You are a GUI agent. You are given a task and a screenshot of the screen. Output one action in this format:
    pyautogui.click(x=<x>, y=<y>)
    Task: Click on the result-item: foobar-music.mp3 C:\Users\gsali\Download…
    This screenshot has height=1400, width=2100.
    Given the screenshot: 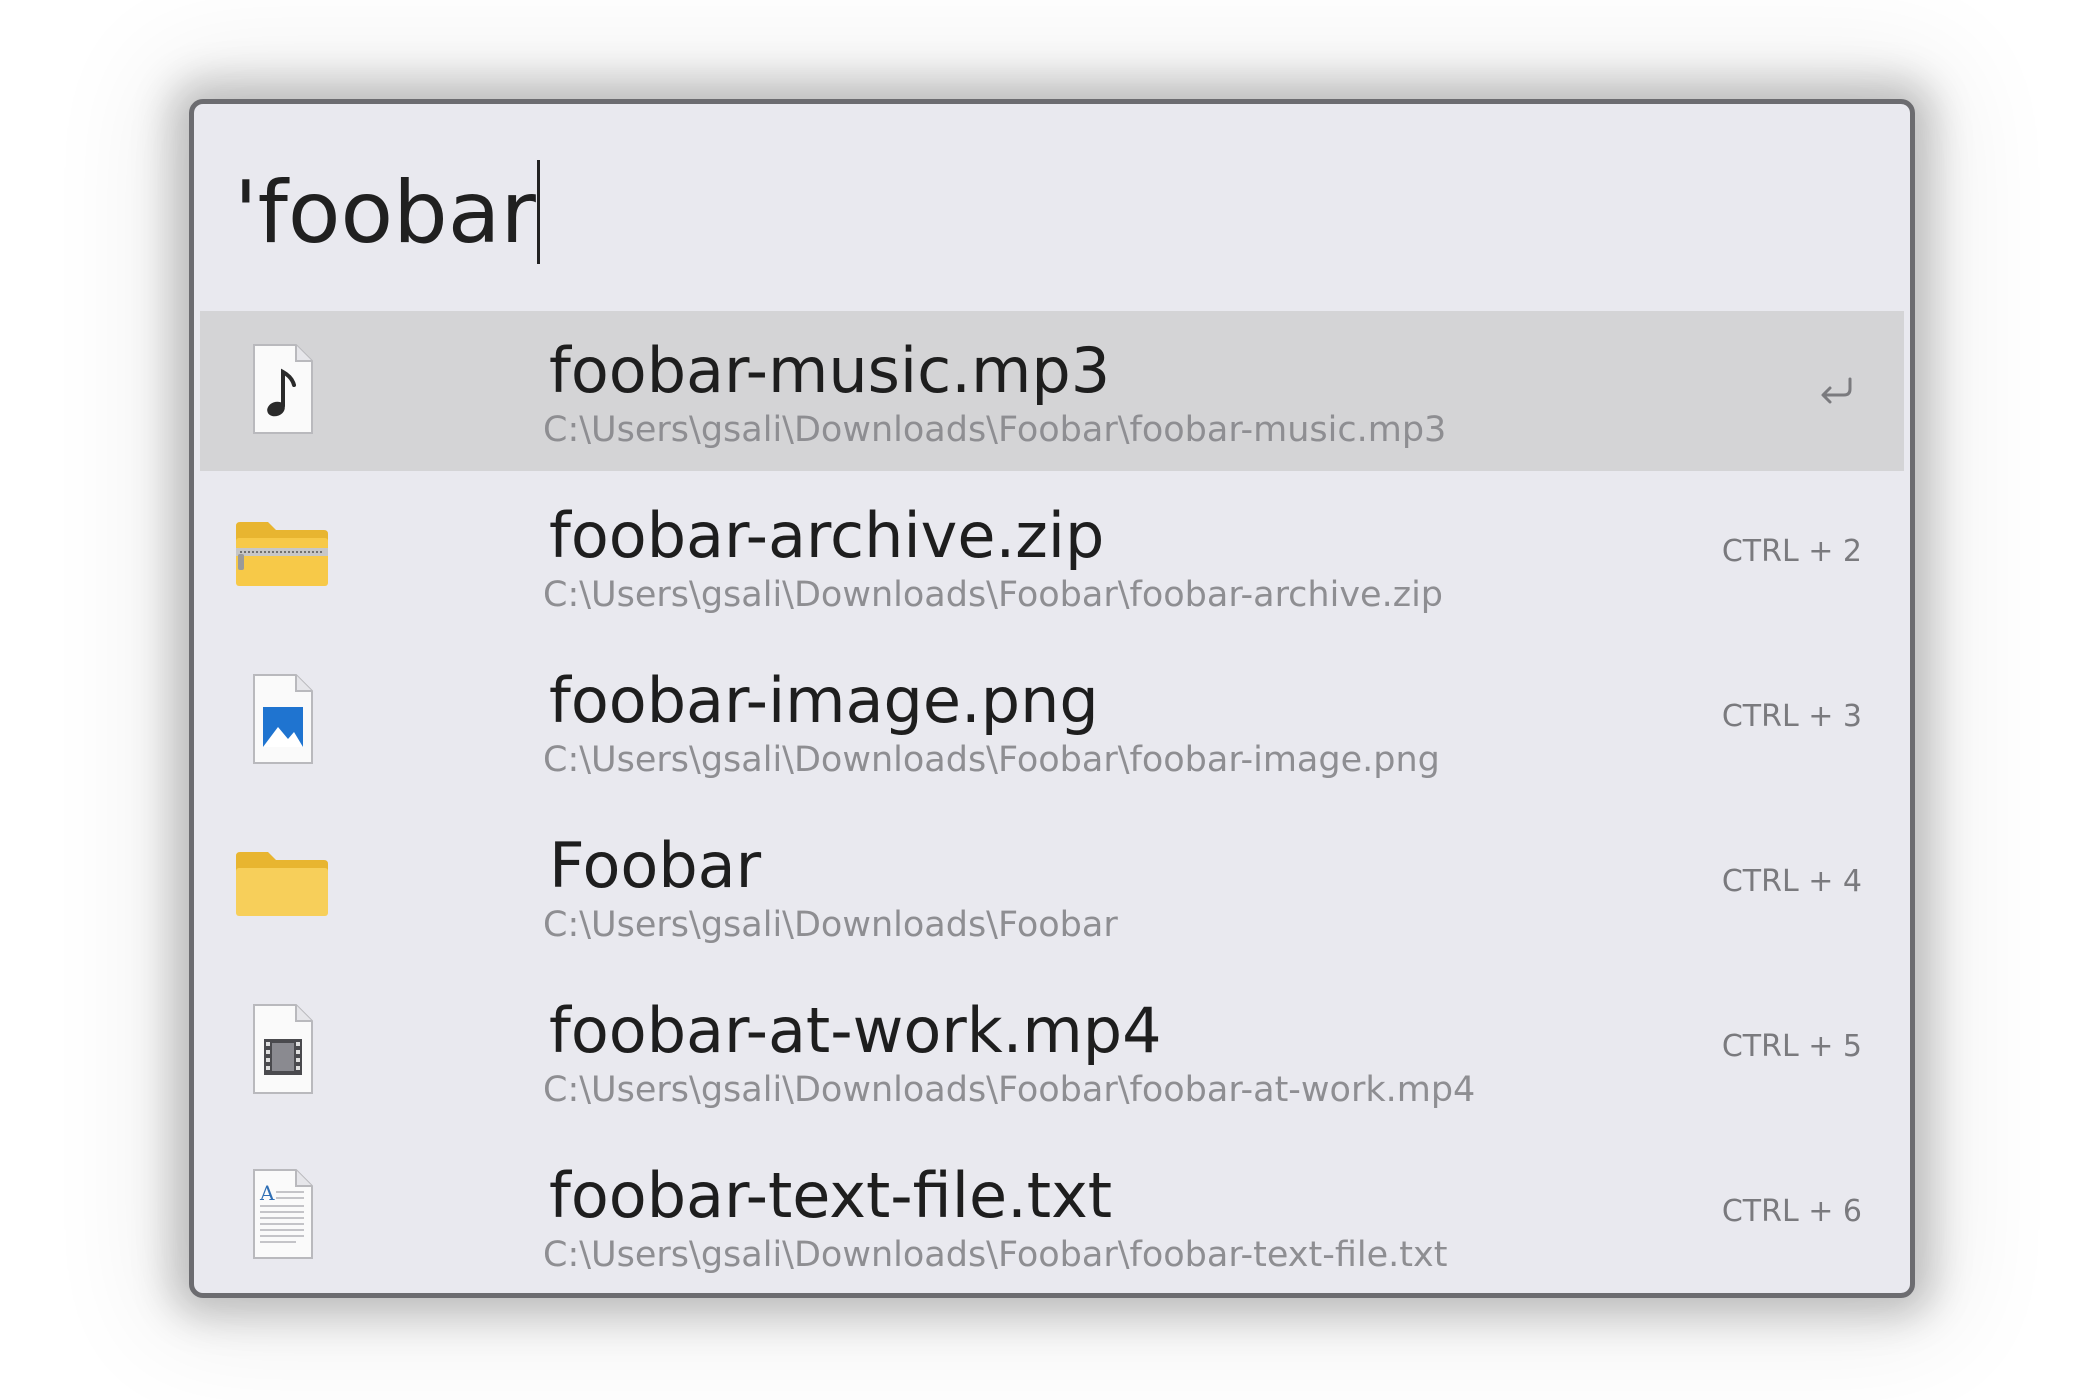 What is the action you would take?
    pyautogui.click(x=1052, y=391)
    